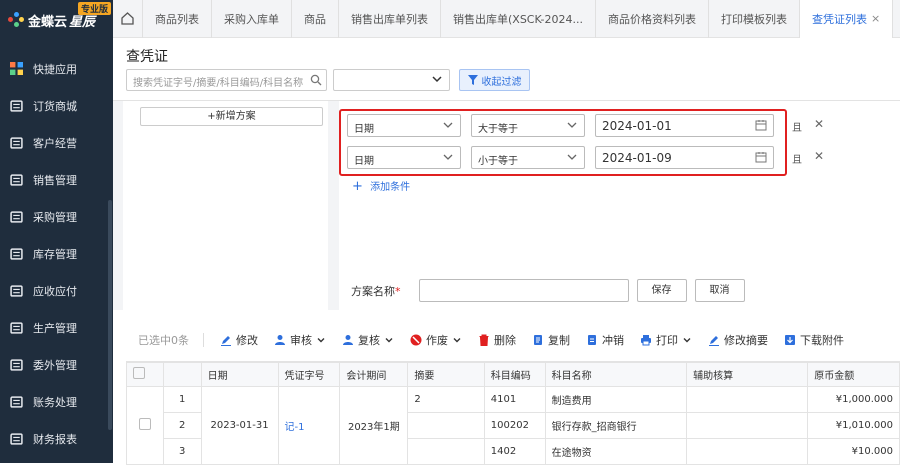 The height and width of the screenshot is (465, 900). I want to click on header-amount: 原币金额, so click(853, 374).